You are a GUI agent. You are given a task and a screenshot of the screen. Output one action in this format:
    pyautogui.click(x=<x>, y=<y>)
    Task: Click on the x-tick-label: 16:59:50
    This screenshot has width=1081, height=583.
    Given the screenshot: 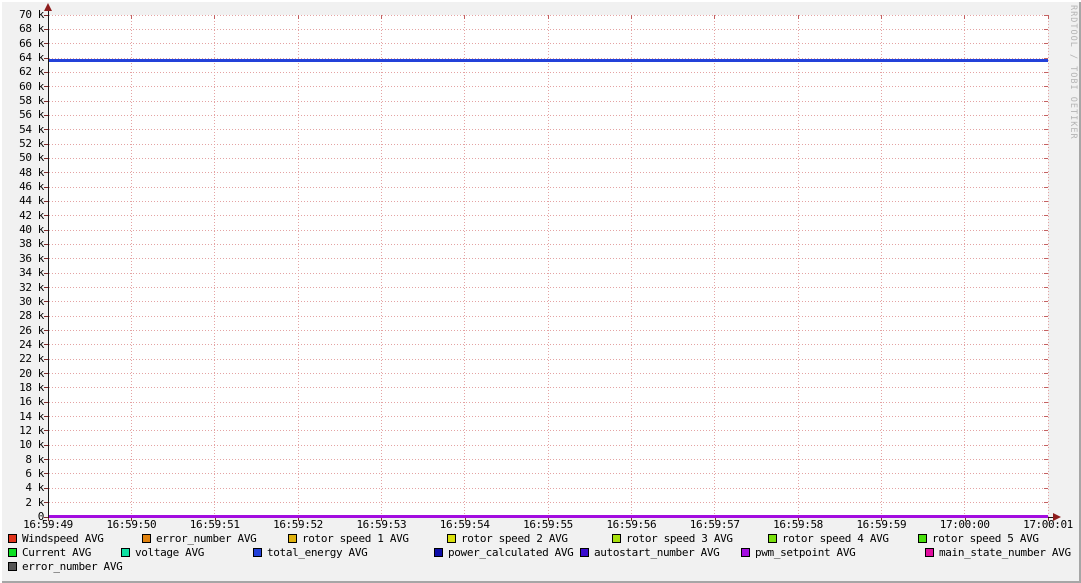 What is the action you would take?
    pyautogui.click(x=131, y=524)
    